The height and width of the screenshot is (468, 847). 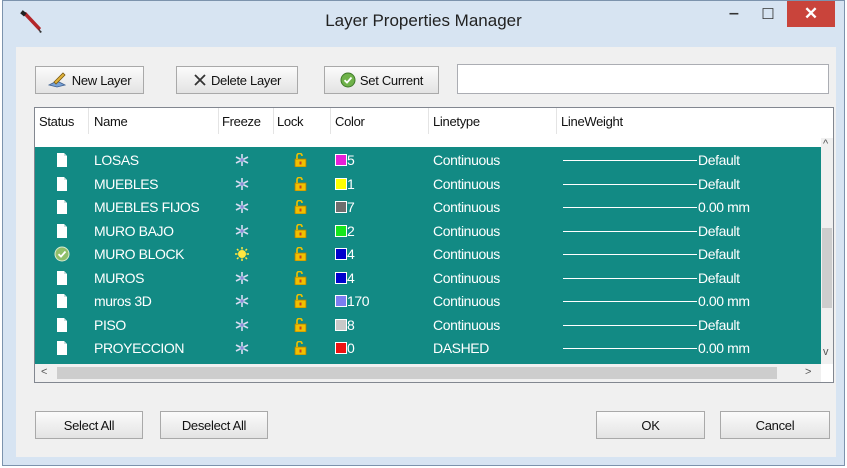 I want to click on layer-row: LOSAS 5 Continuous Default, so click(x=428, y=160).